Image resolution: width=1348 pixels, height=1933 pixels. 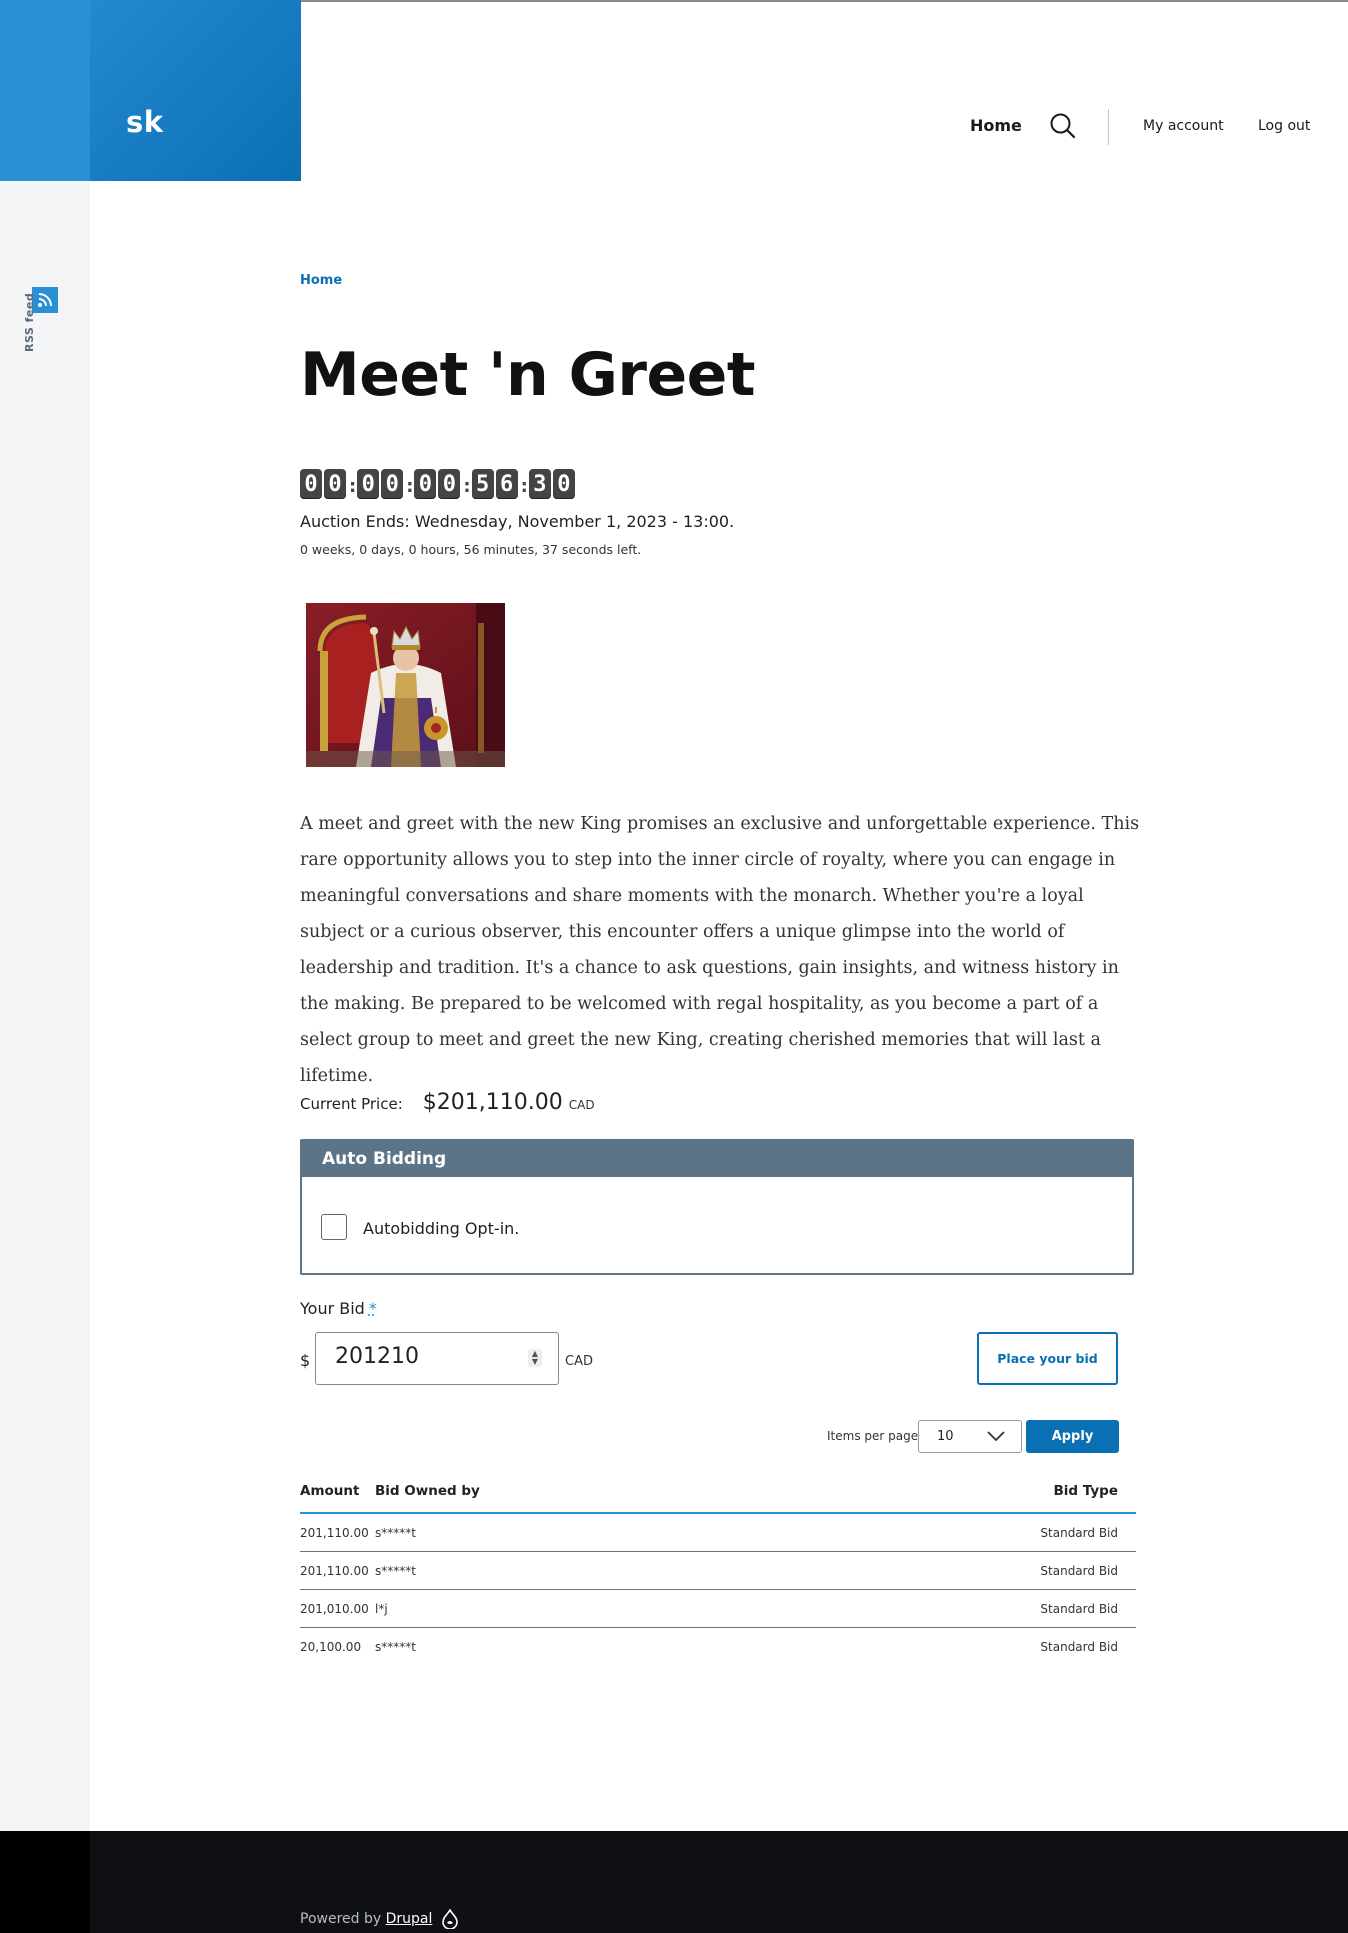 What do you see at coordinates (718, 1647) in the screenshot?
I see `table-row: 20,100.00 s*****t Standard Bid` at bounding box center [718, 1647].